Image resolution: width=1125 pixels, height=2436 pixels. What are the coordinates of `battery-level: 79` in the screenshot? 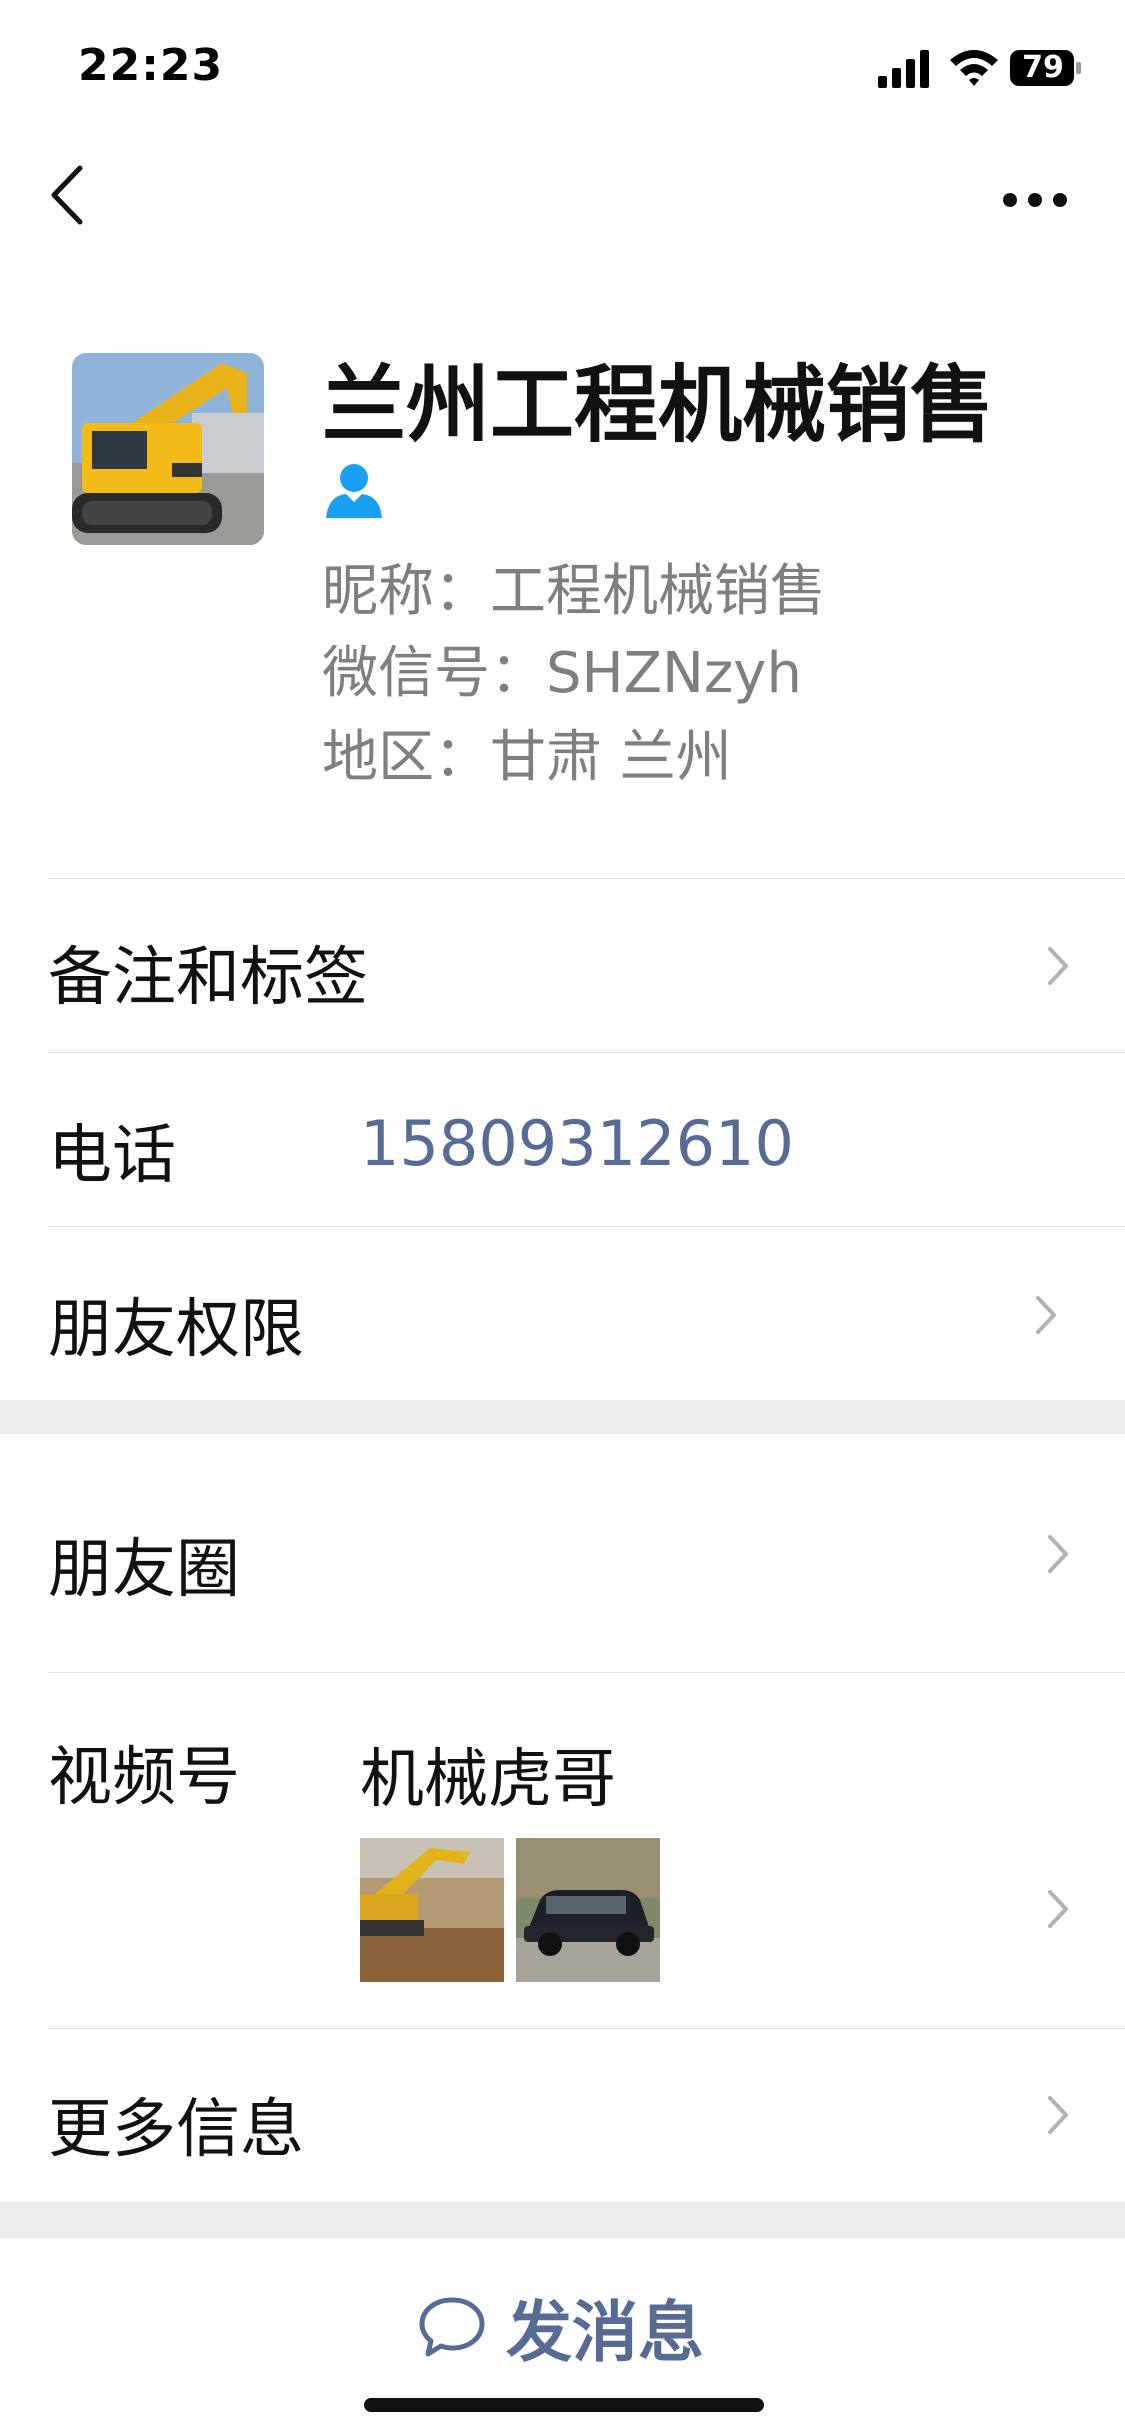 It's located at (1043, 67).